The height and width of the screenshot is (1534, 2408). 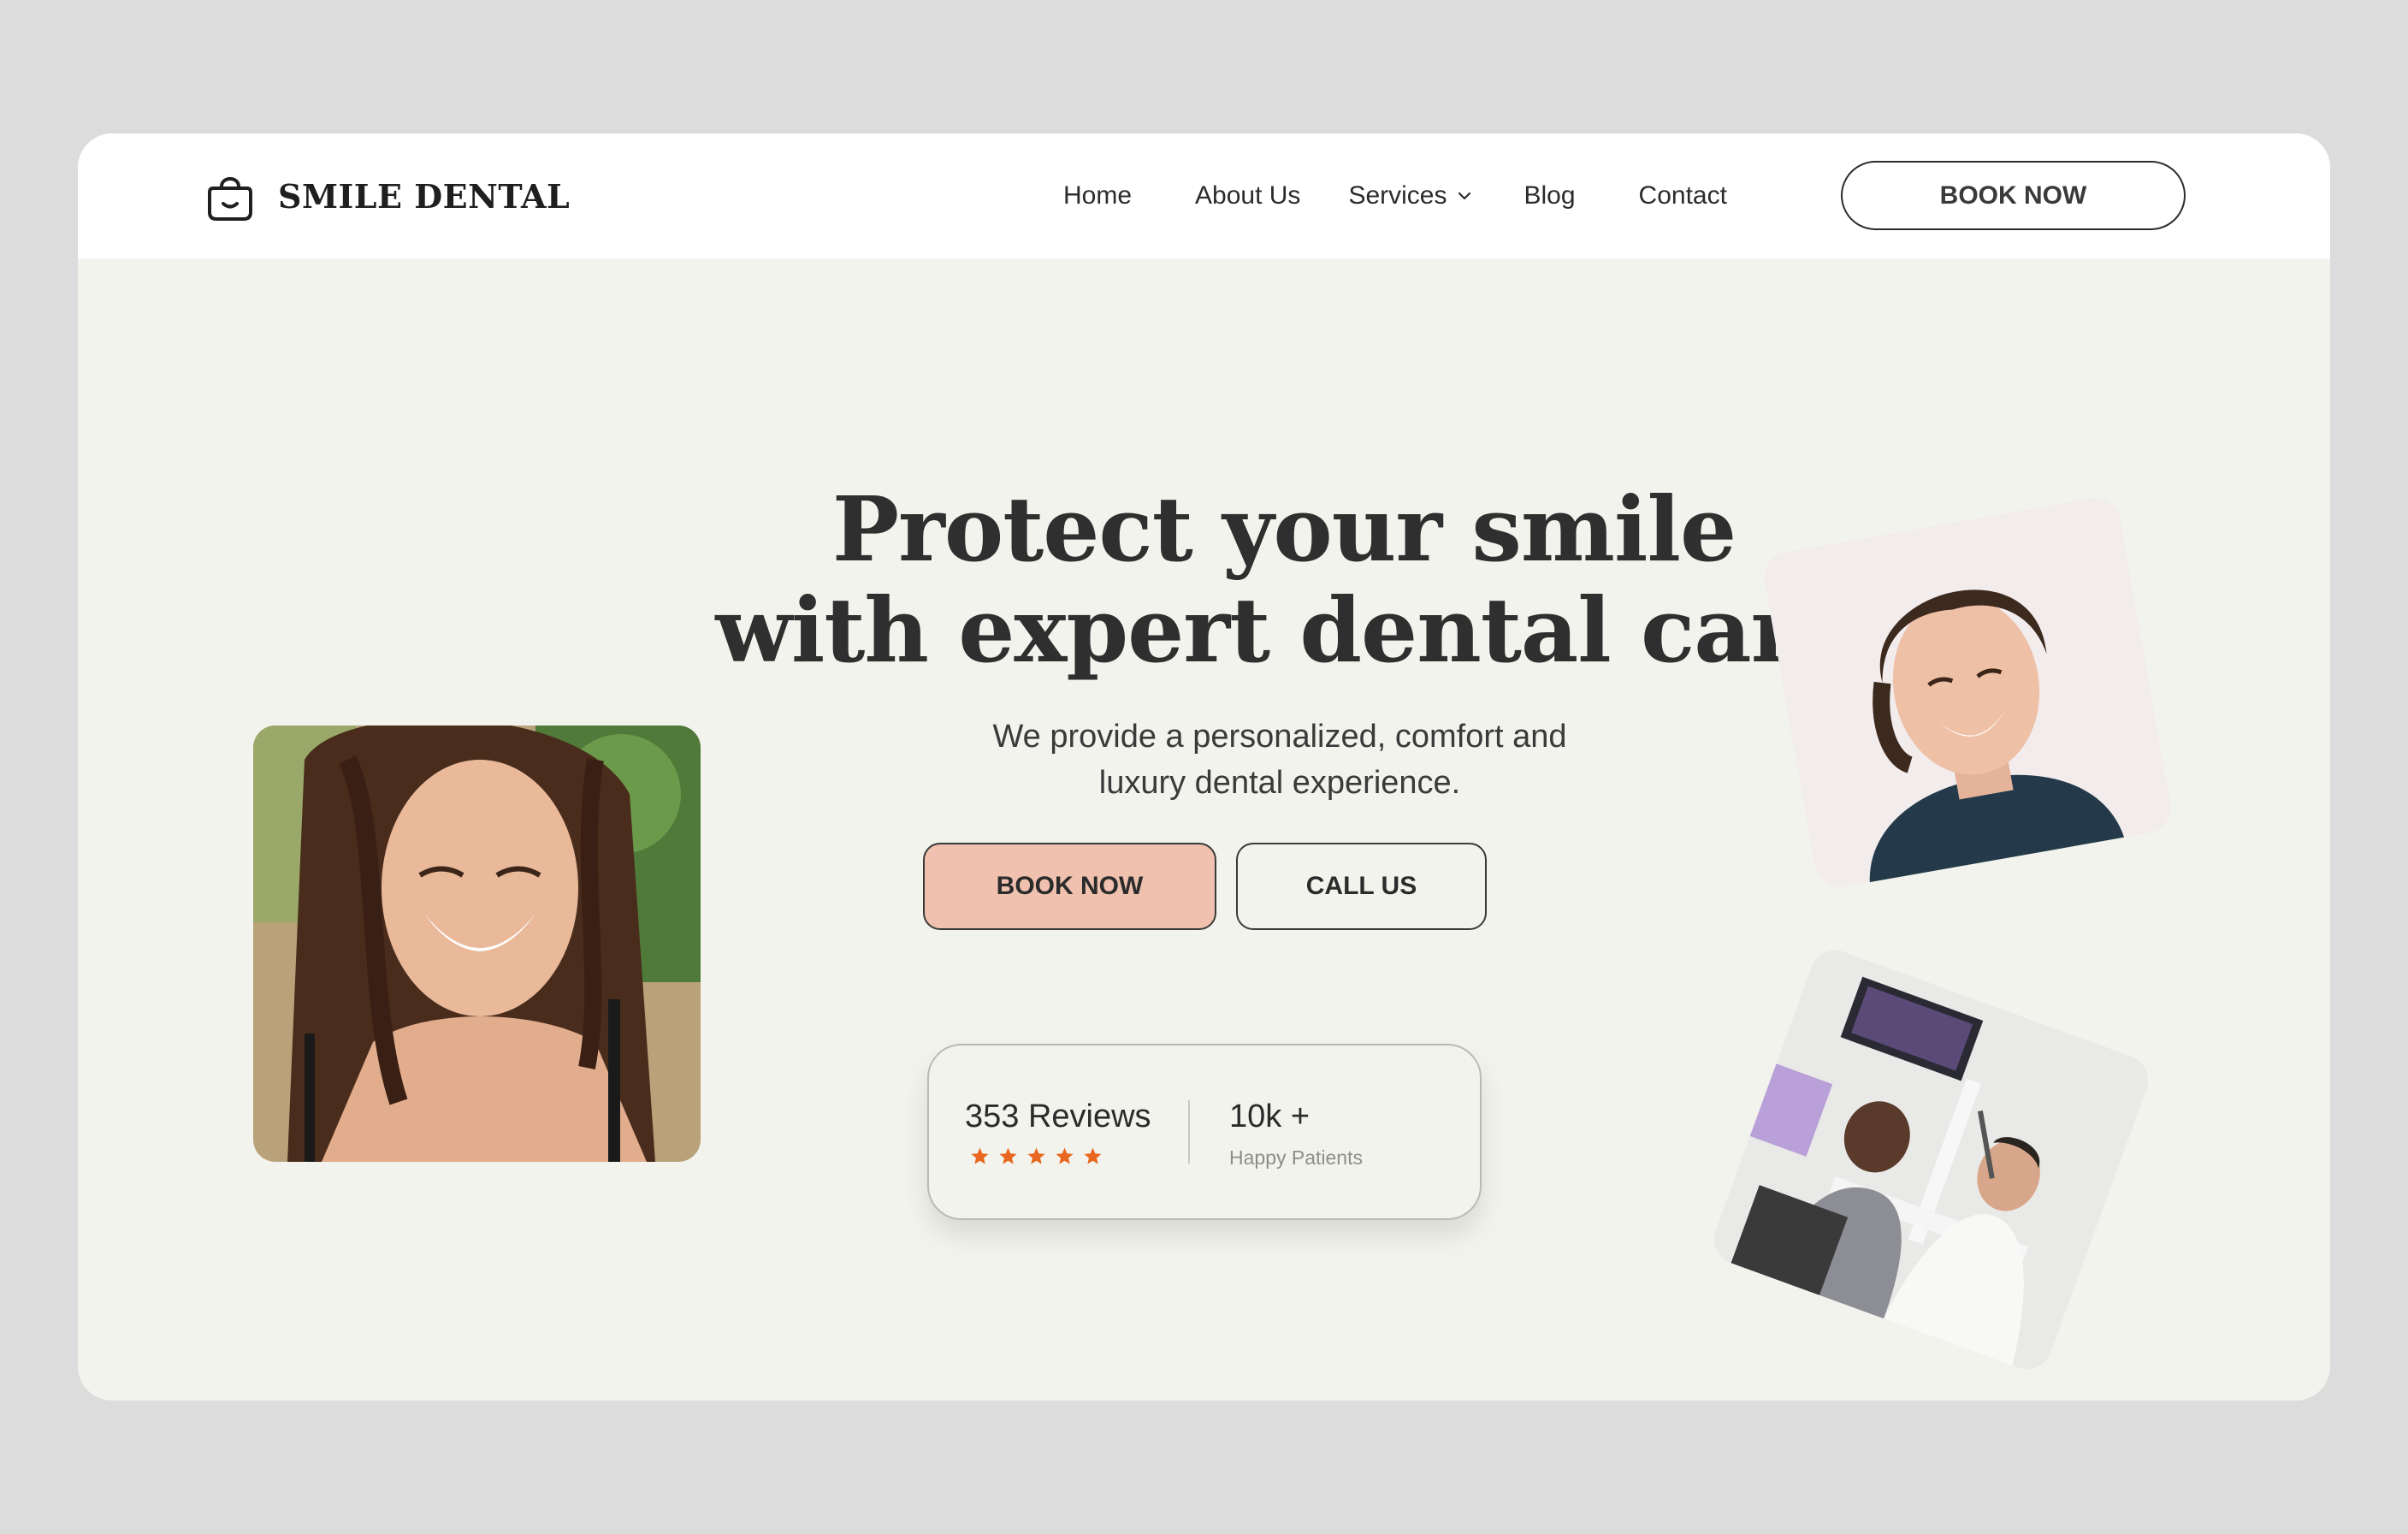 What do you see at coordinates (1549, 195) in the screenshot?
I see `nav-item-blog: Blog` at bounding box center [1549, 195].